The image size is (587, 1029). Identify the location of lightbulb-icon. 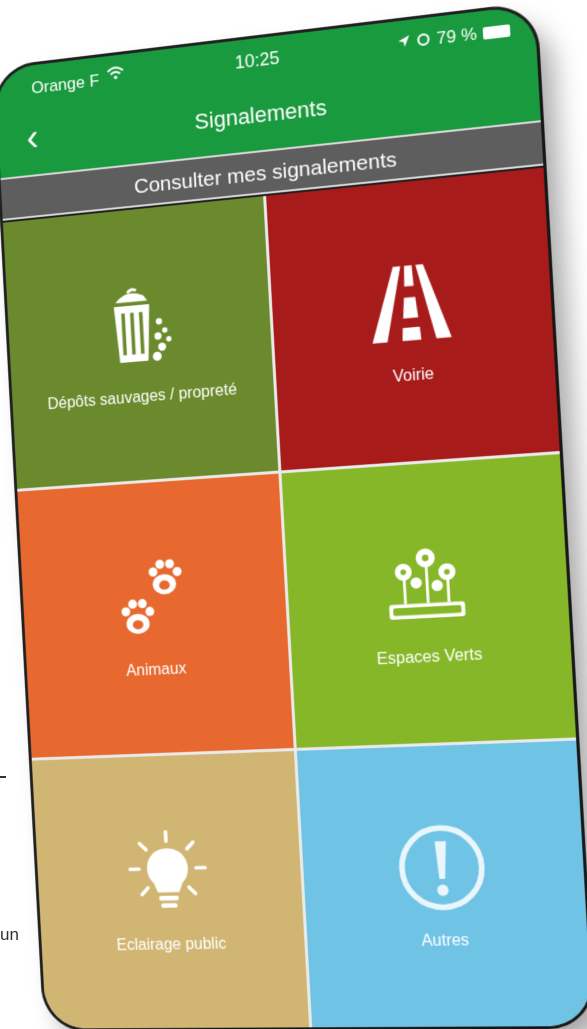
(167, 873).